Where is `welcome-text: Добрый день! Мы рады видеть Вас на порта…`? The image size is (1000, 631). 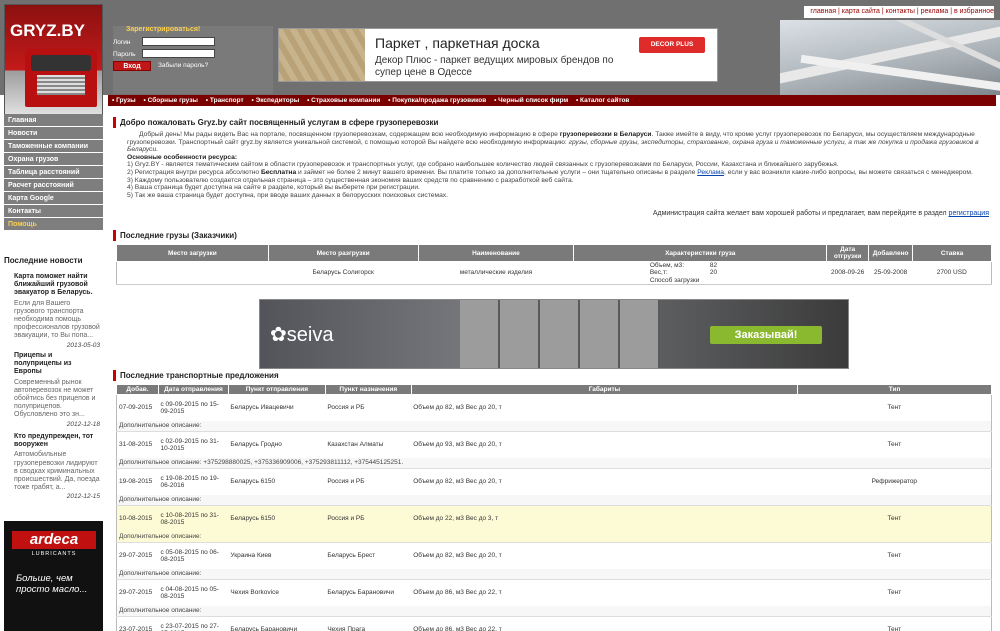 welcome-text: Добрый день! Мы рады видеть Вас на порта… is located at coordinates (559, 165).